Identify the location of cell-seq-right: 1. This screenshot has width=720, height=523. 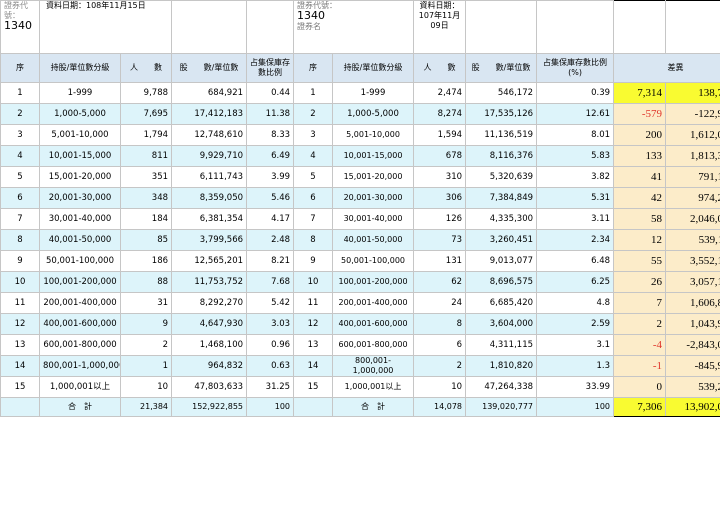
(313, 93).